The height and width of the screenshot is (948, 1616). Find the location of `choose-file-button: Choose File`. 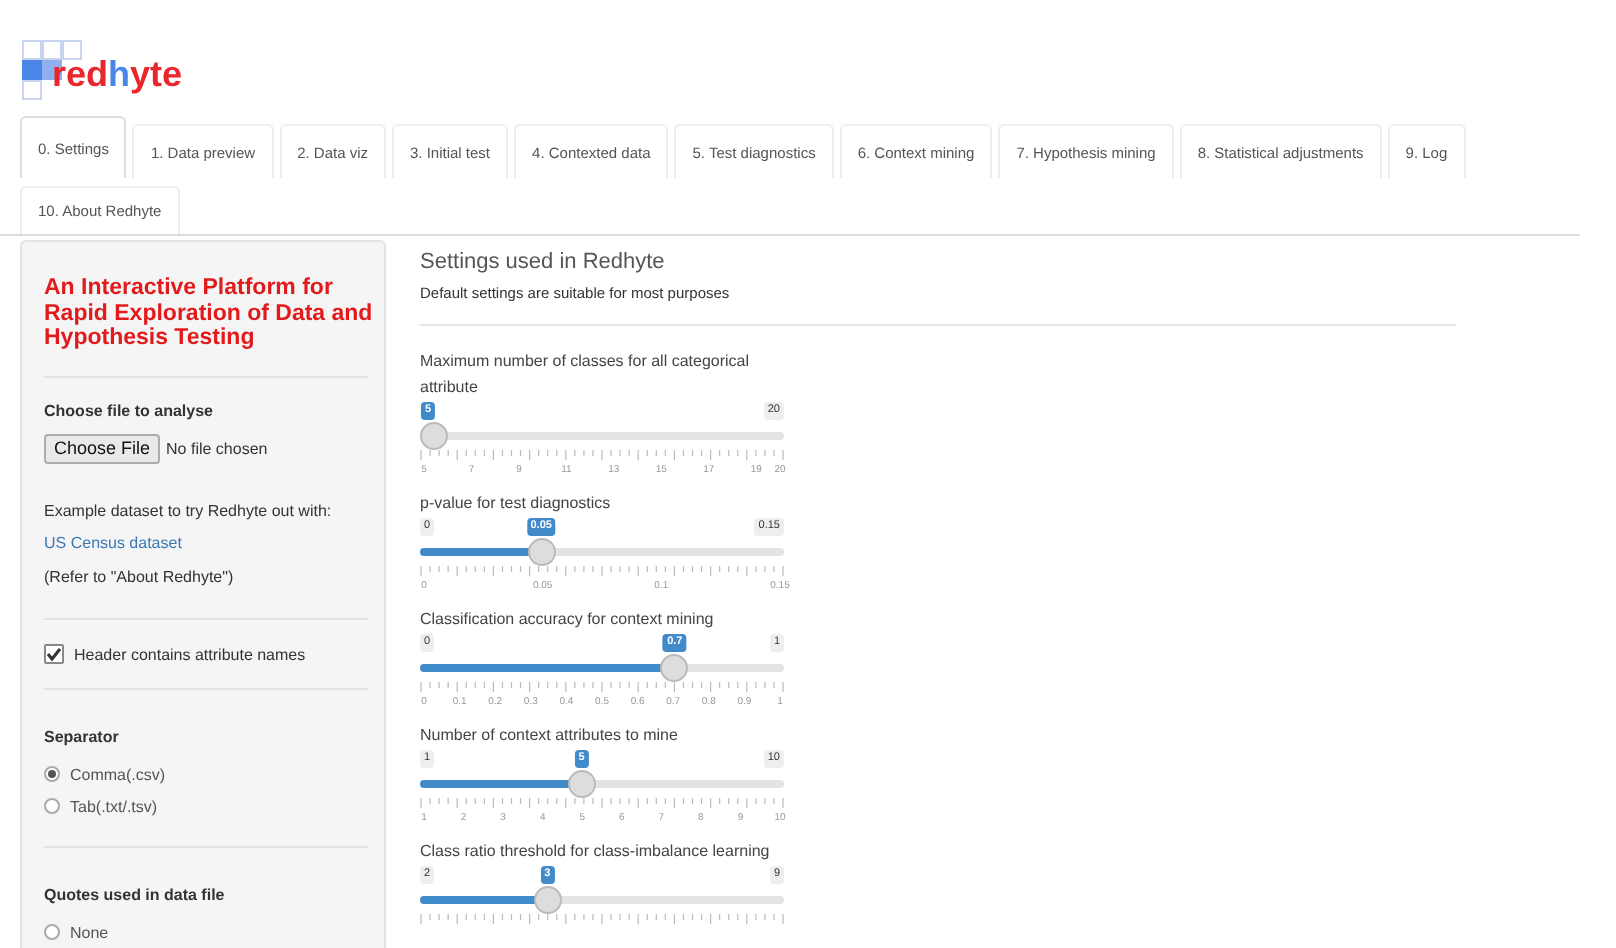

choose-file-button: Choose File is located at coordinates (102, 448).